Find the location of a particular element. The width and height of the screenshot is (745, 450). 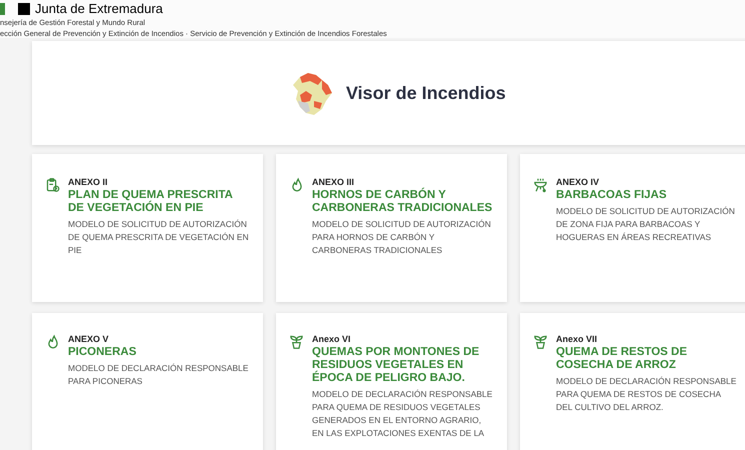

annex-title: QUEMAS POR MONTONES DE RESIDUOS VEGETALES EN ÉPOCA DE PELIGRO BAJO. is located at coordinates (396, 365).